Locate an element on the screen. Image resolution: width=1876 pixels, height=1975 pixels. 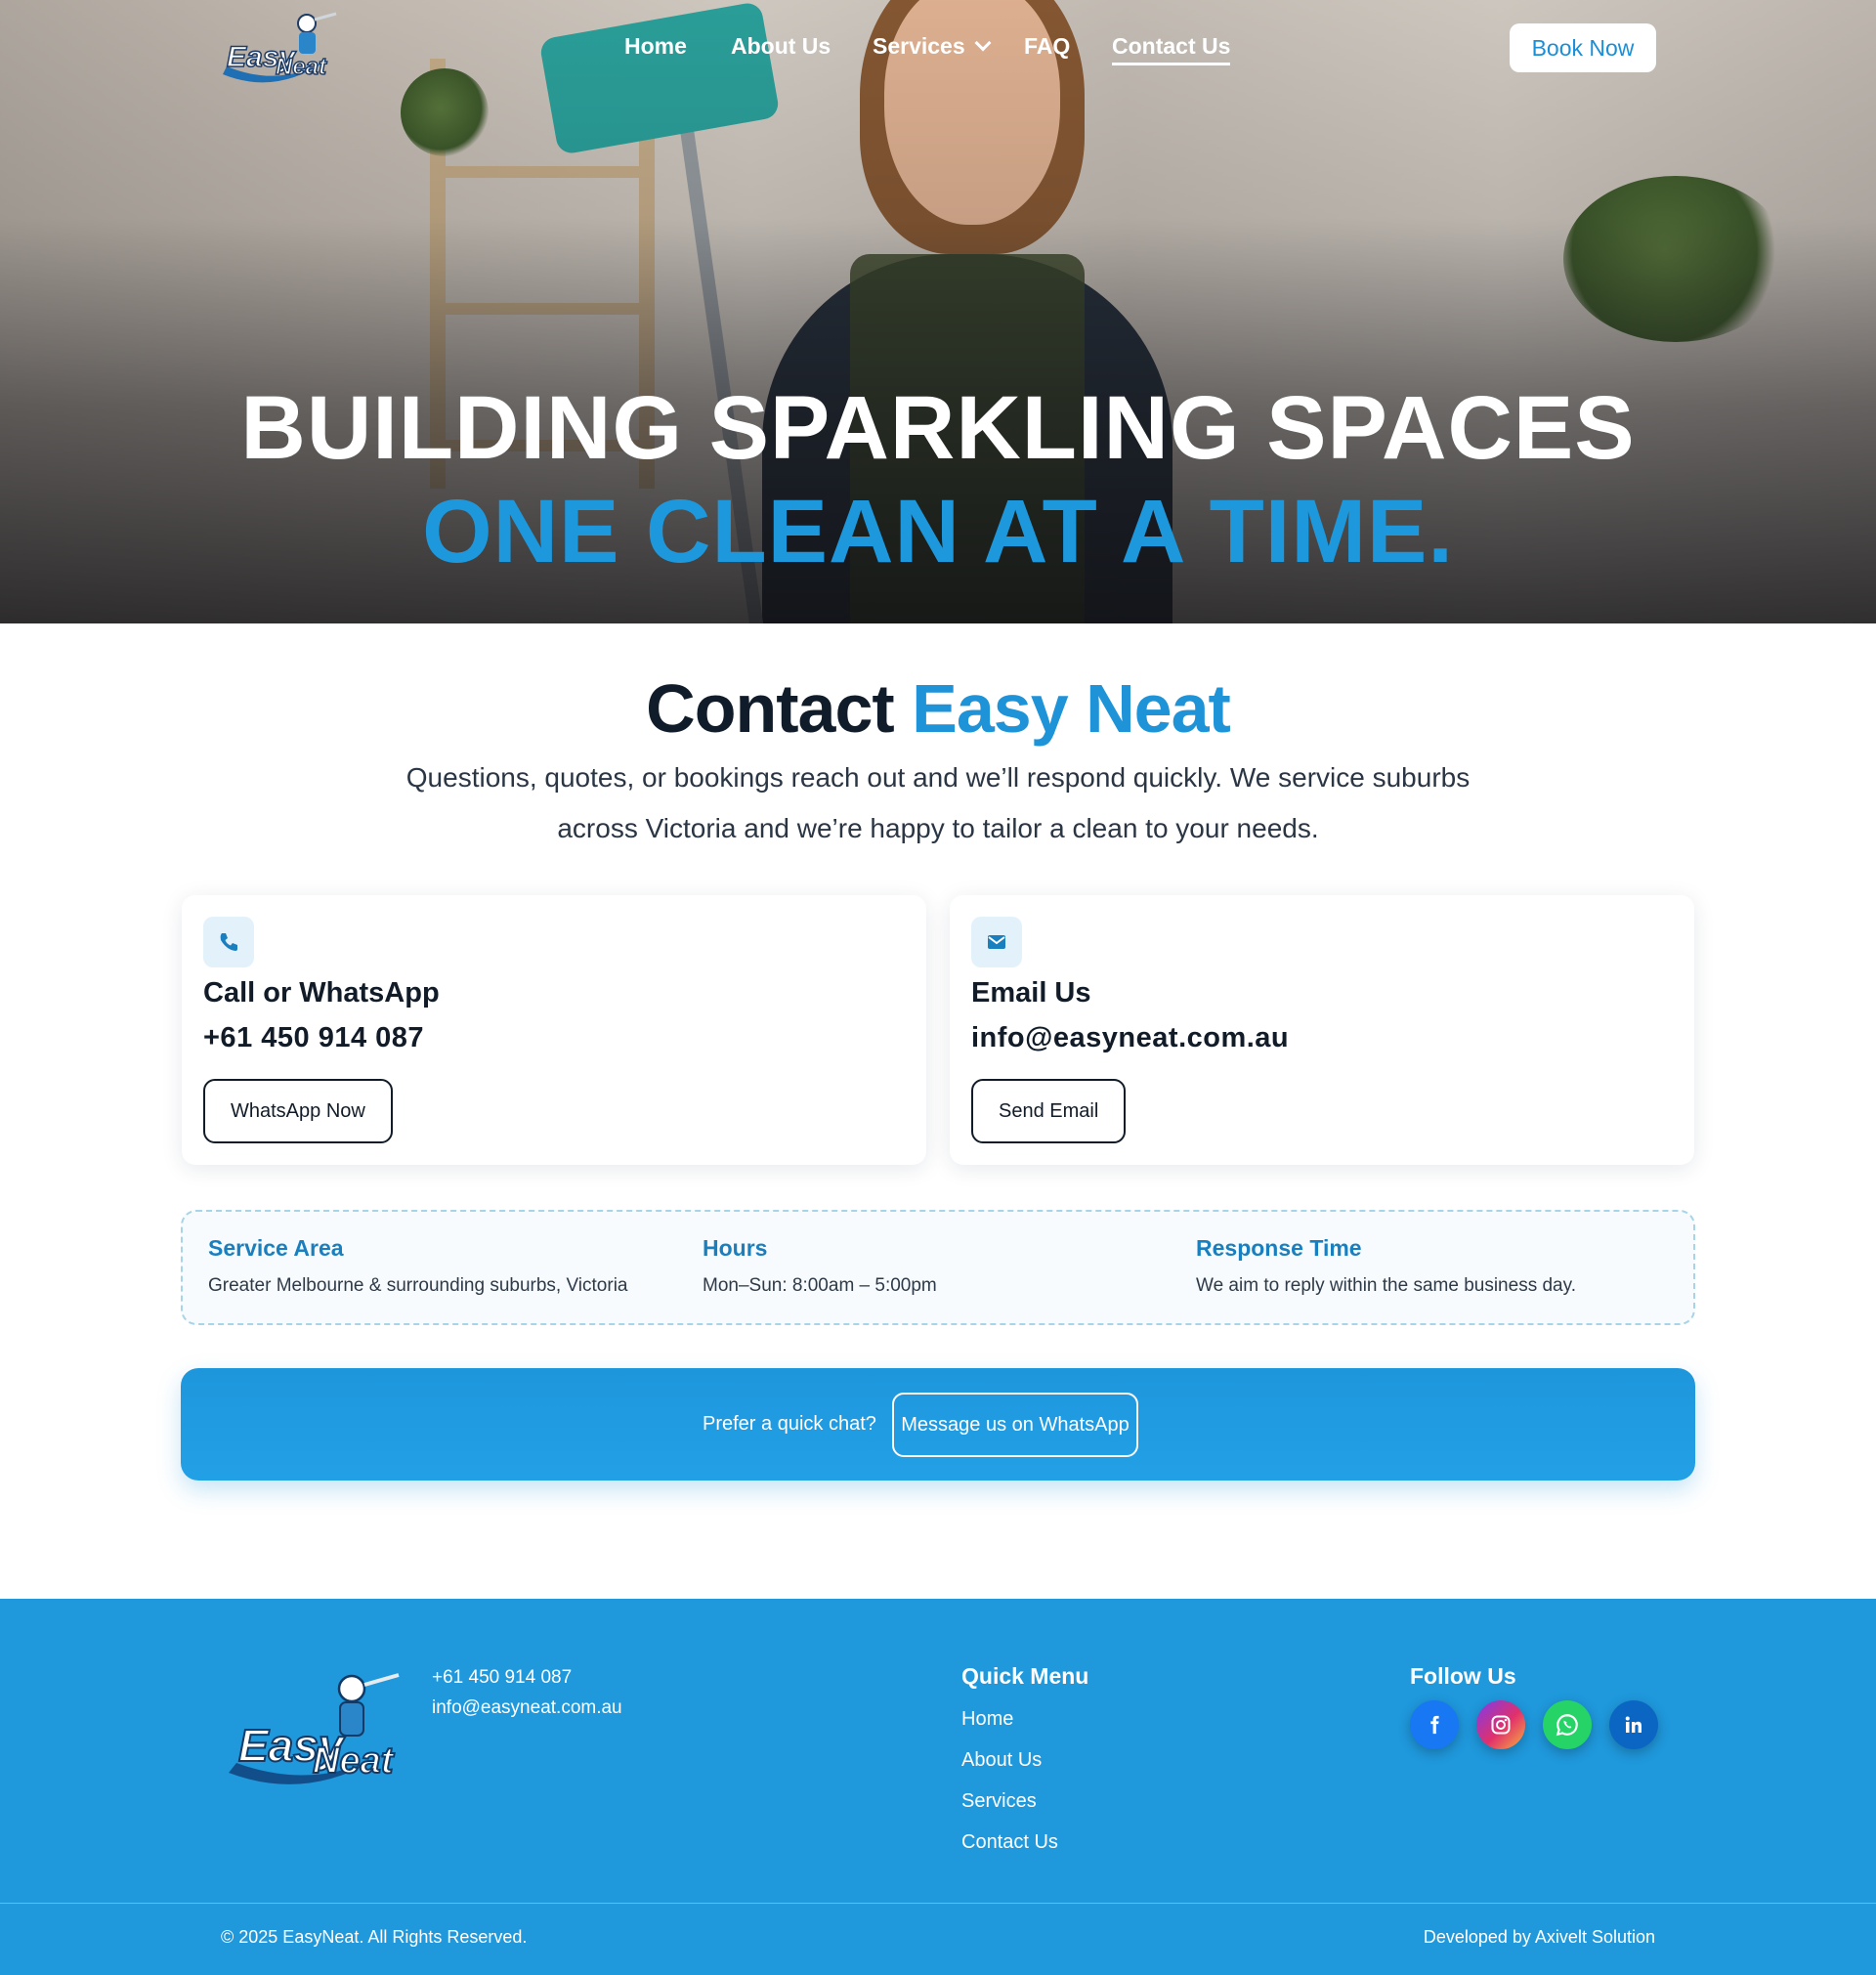
nav-services: Services is located at coordinates (932, 47).